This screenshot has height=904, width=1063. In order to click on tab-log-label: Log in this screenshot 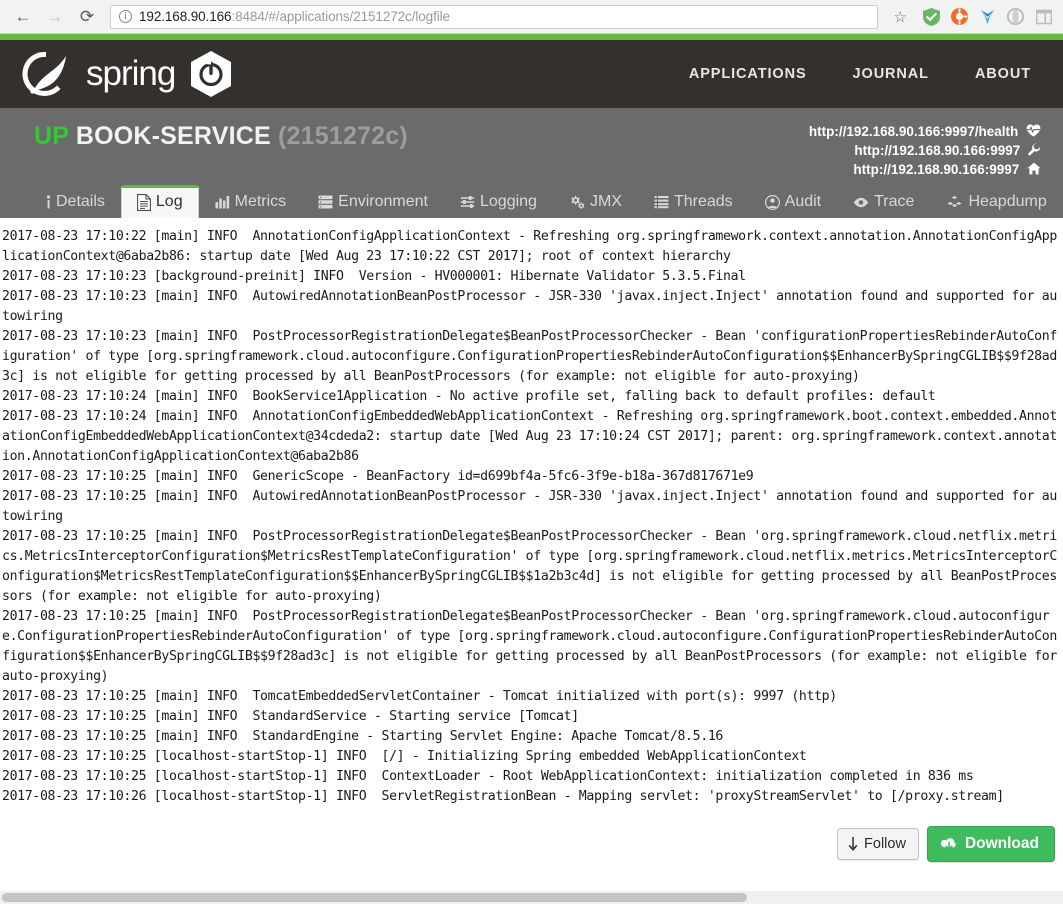, I will do `click(169, 201)`.